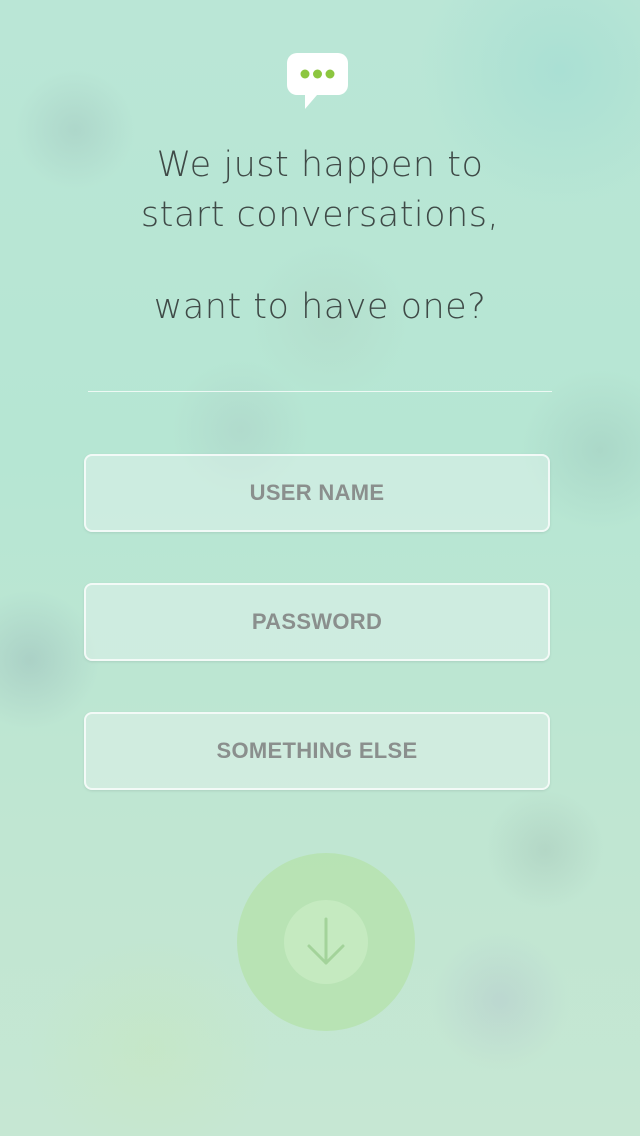 The image size is (640, 1136). I want to click on submit-button-inner, so click(326, 942).